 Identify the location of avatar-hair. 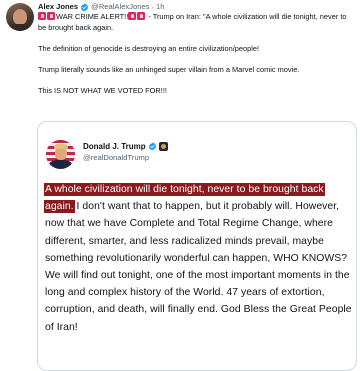
(61, 146).